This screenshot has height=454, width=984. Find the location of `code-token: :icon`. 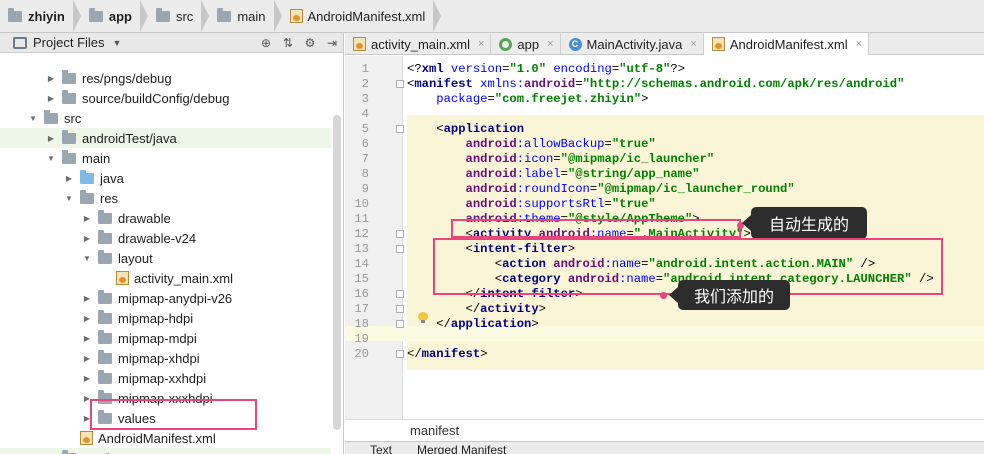

code-token: :icon is located at coordinates (535, 159).